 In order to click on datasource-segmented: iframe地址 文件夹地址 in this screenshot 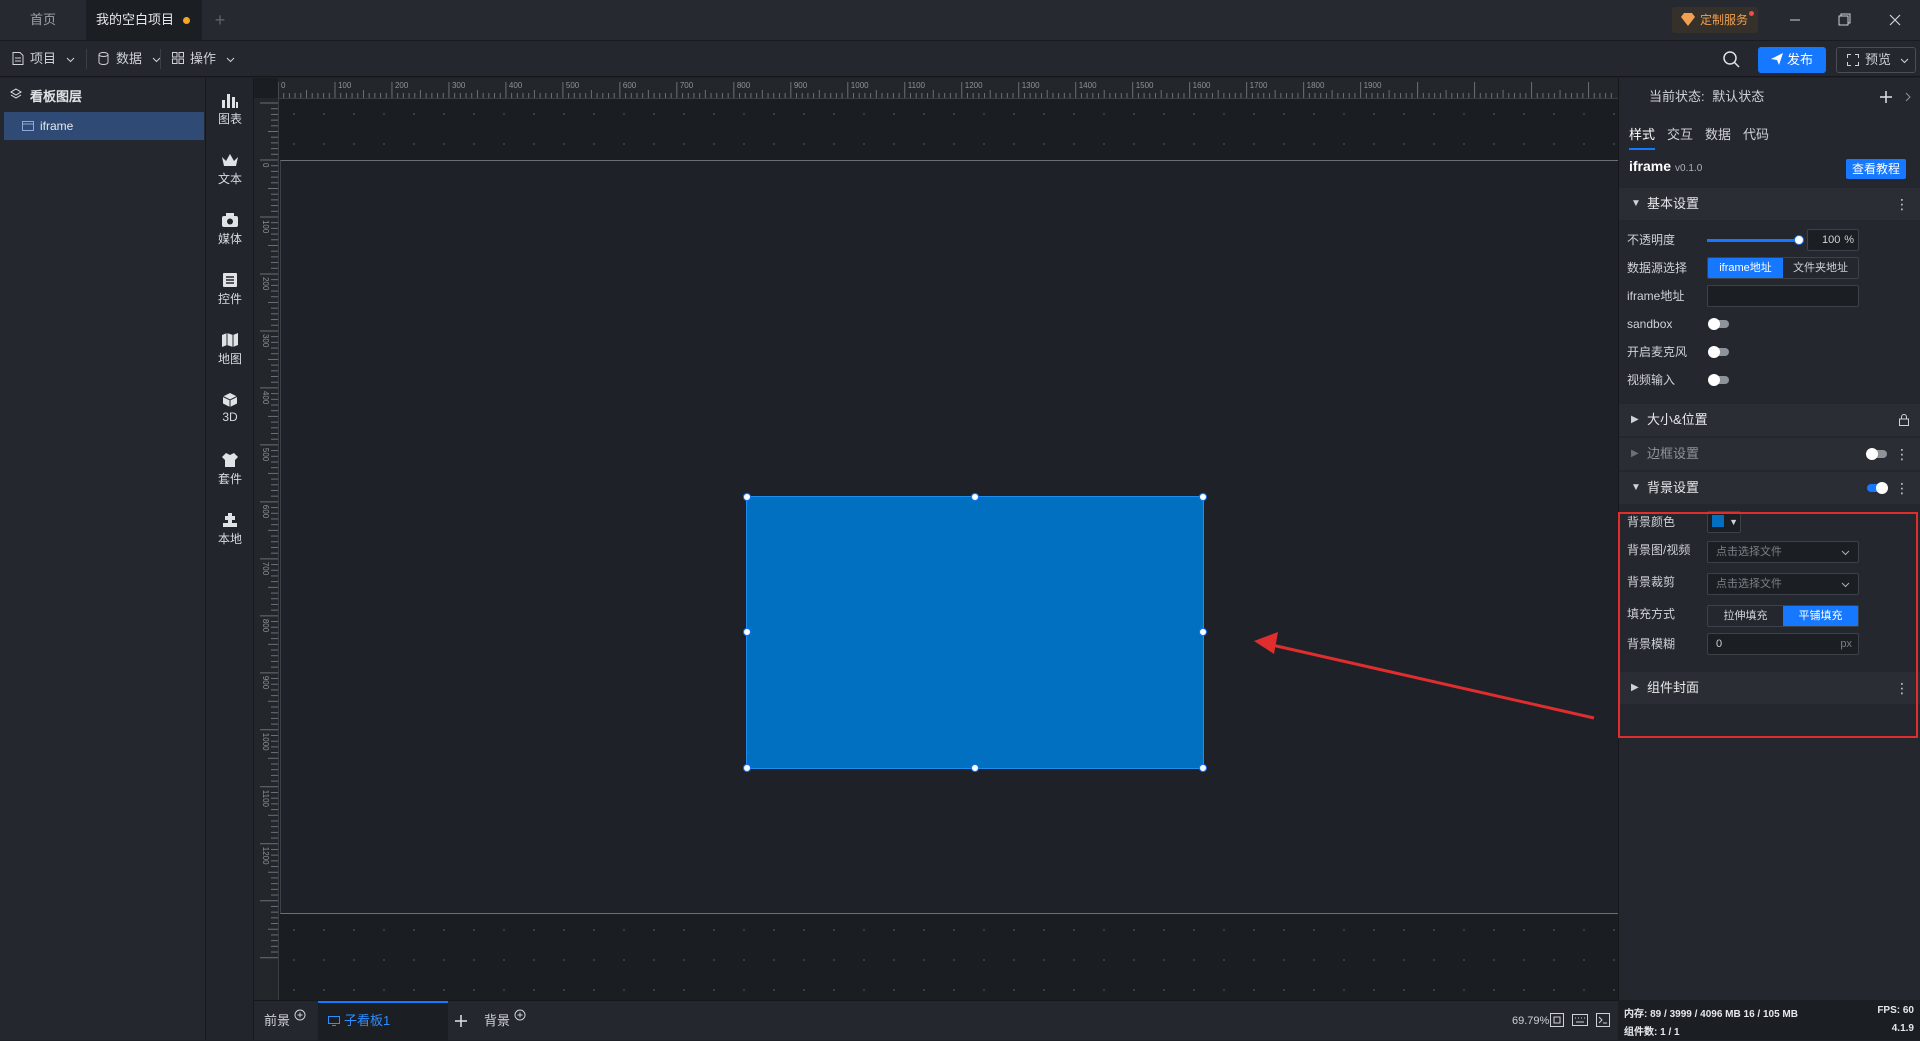, I will do `click(1783, 268)`.